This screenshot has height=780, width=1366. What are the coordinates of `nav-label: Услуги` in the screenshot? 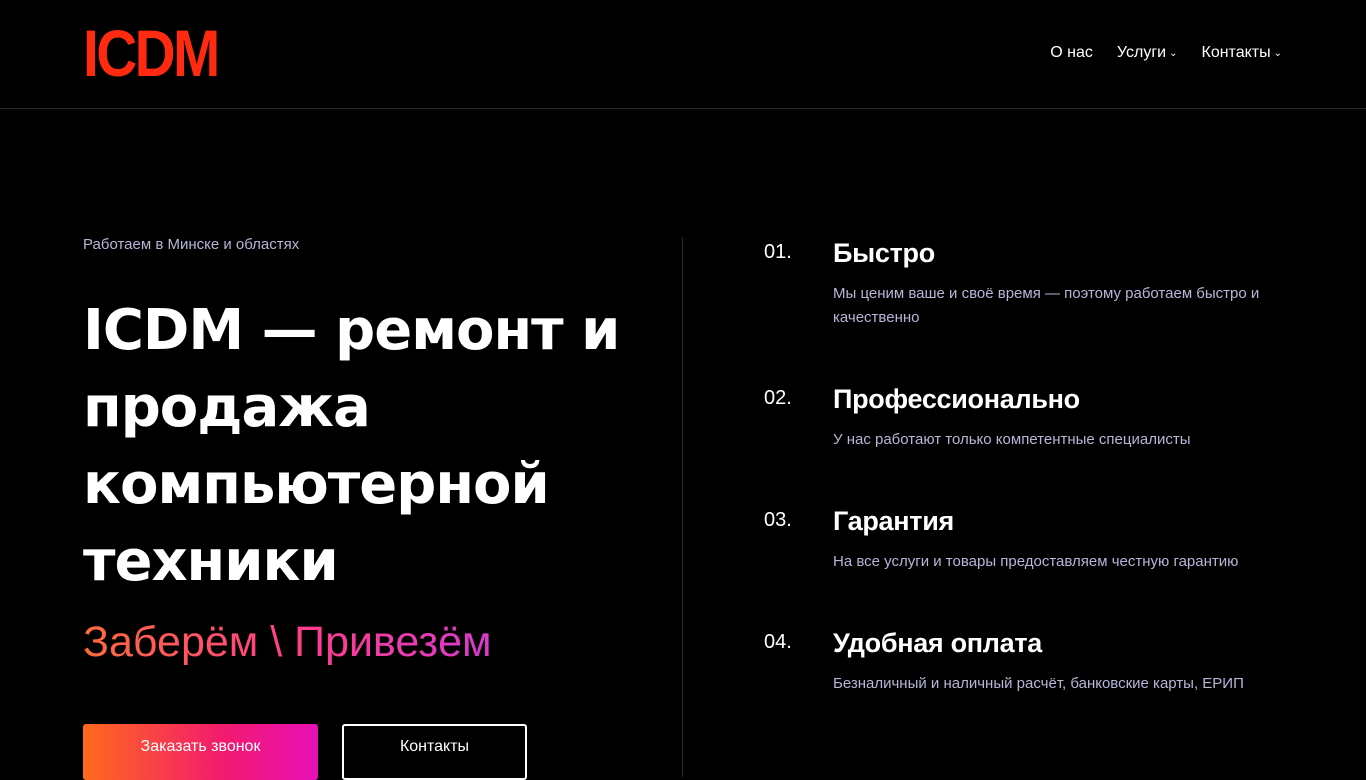 It's located at (1141, 52).